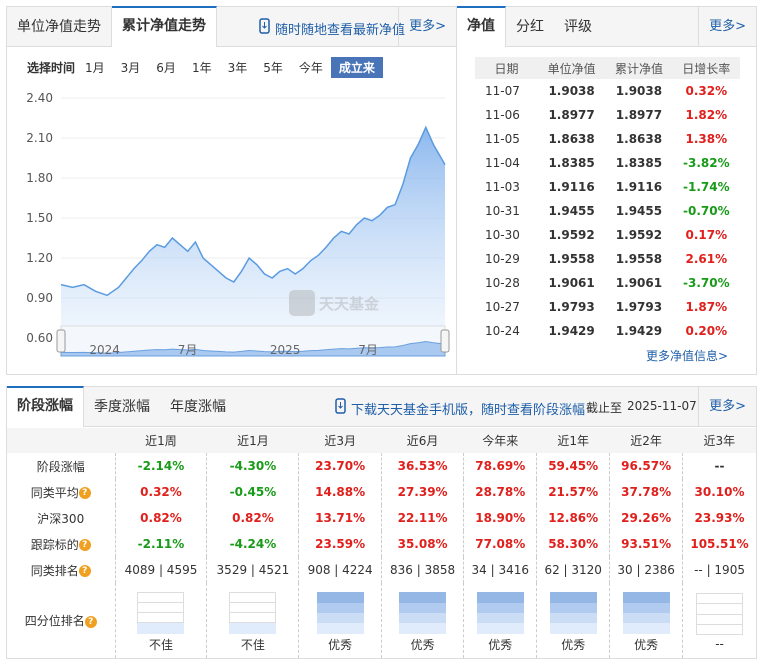  What do you see at coordinates (719, 644) in the screenshot?
I see `quartile-text: --` at bounding box center [719, 644].